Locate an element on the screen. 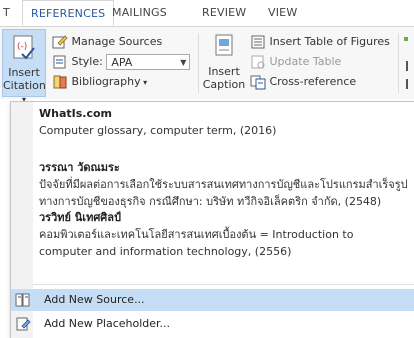  bibliography-label: Bibliography is located at coordinates (106, 81).